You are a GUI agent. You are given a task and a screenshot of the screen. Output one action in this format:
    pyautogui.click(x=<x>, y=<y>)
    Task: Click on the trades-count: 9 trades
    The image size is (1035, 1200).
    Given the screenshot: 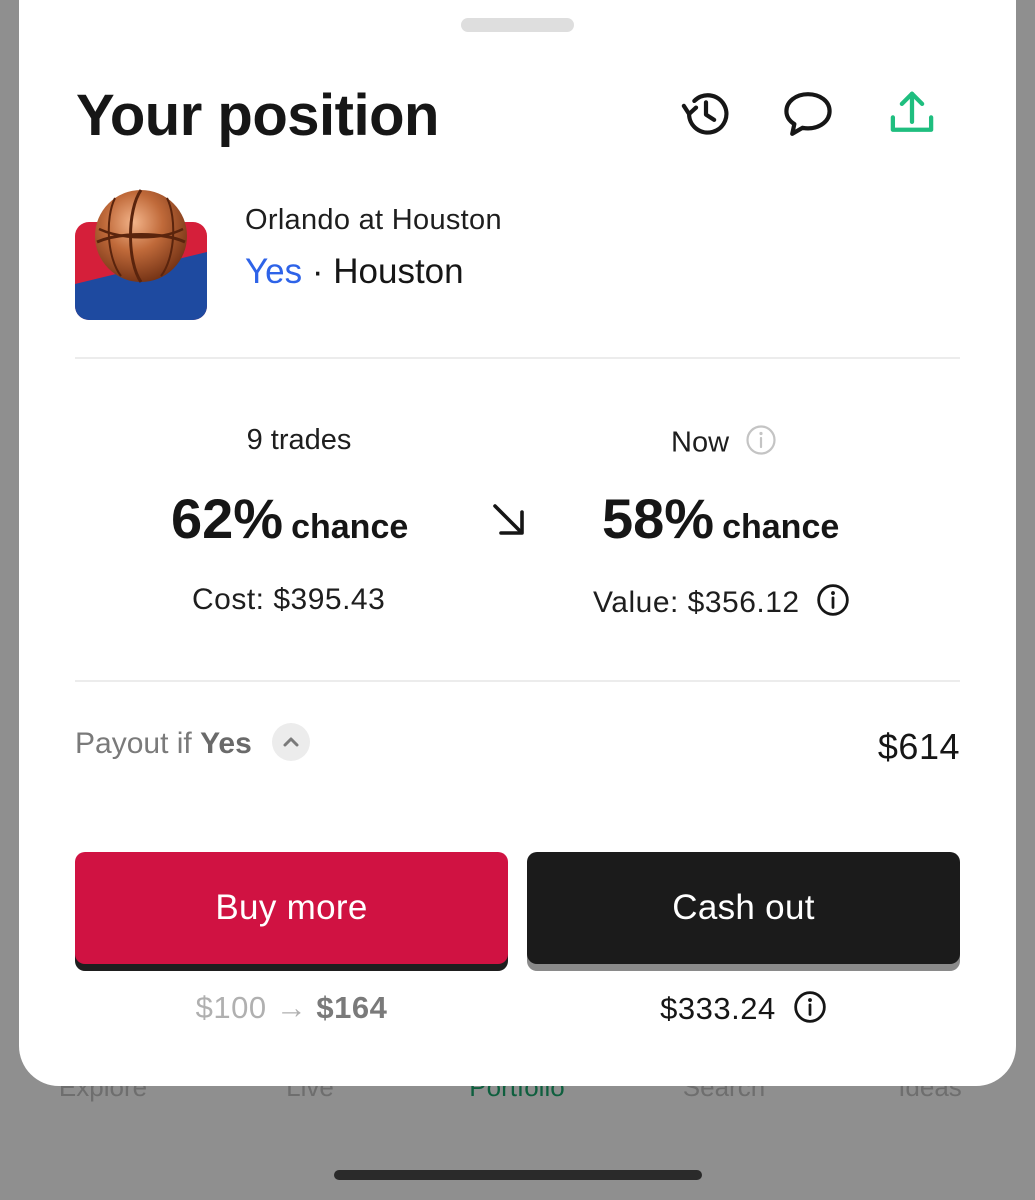 What is the action you would take?
    pyautogui.click(x=299, y=440)
    